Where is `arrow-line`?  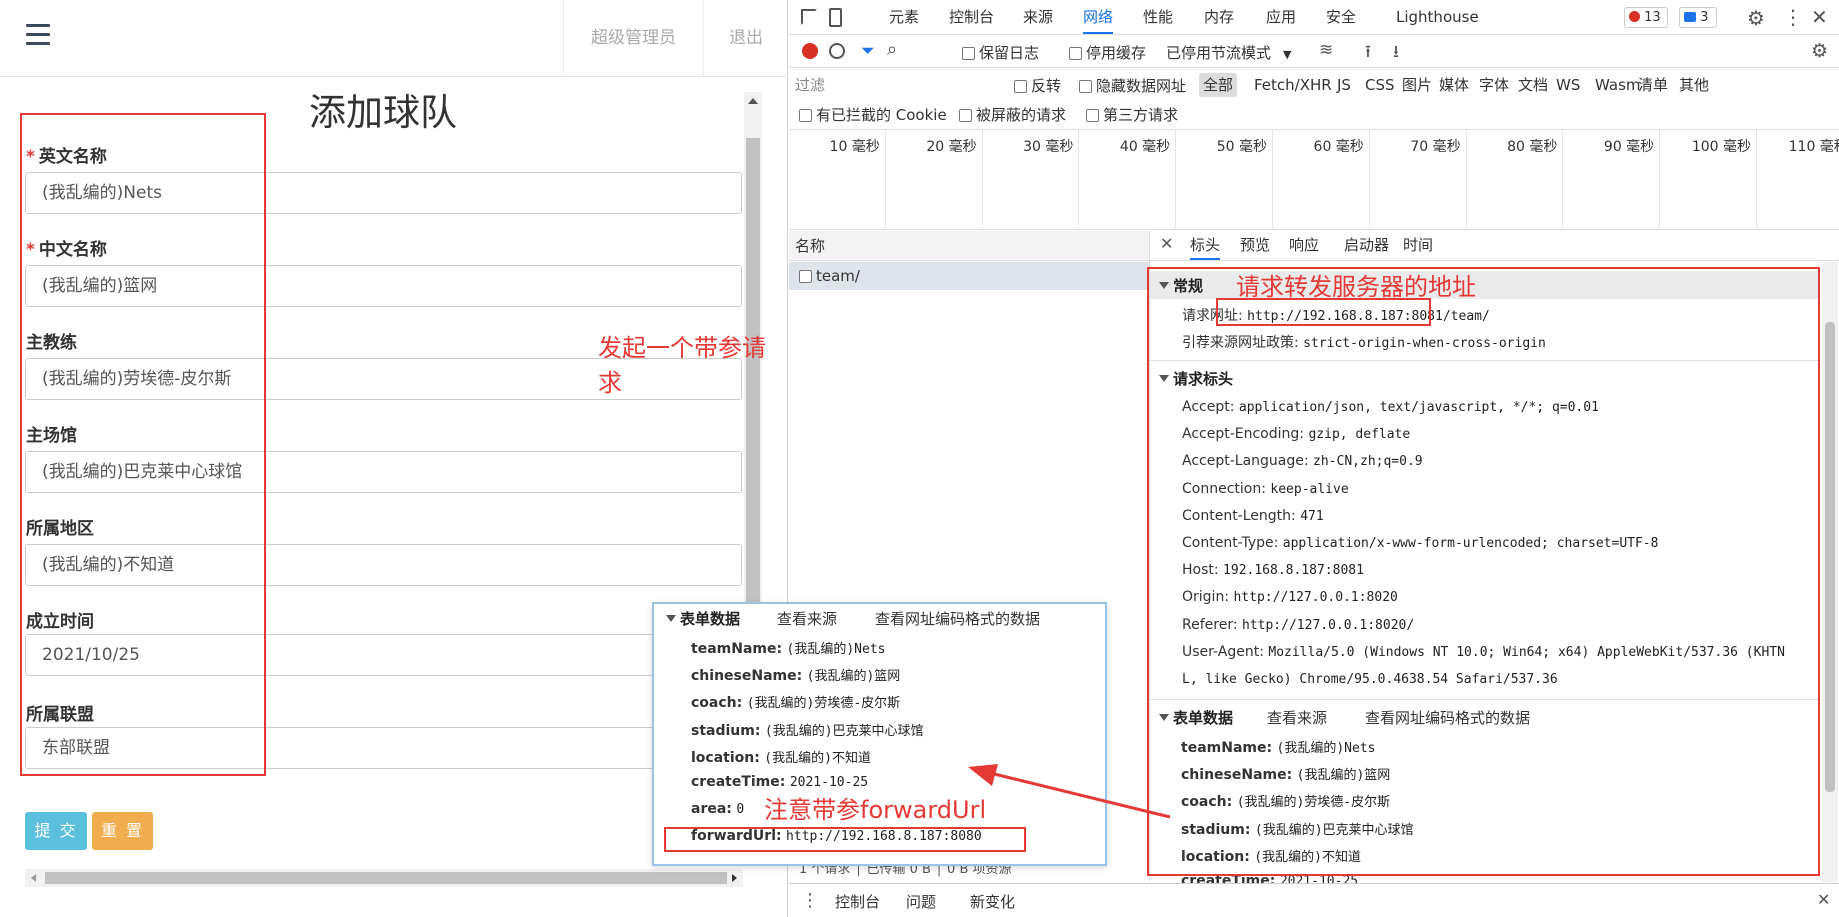
arrow-line is located at coordinates (1080, 795).